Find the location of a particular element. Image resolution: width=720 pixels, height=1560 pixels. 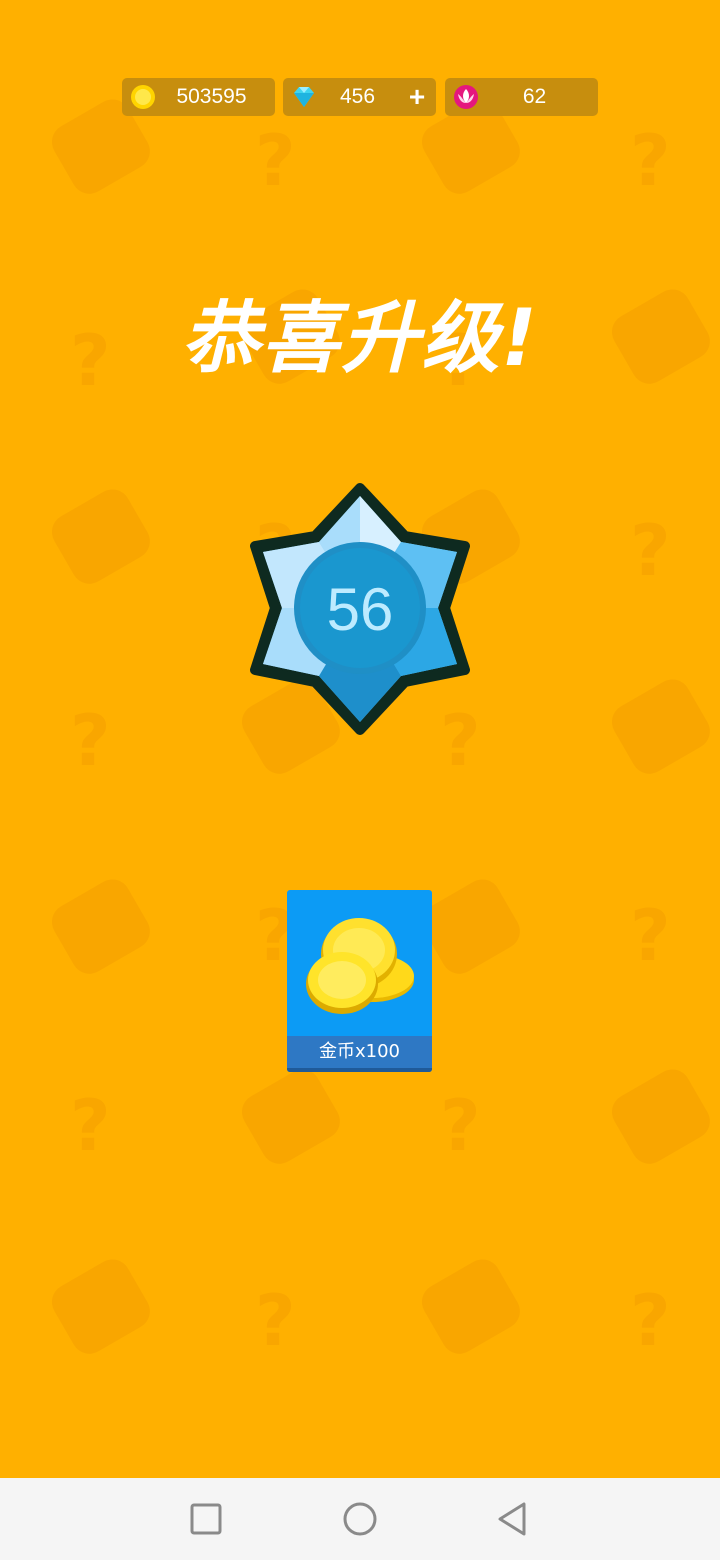

circle-icon is located at coordinates (360, 1519).